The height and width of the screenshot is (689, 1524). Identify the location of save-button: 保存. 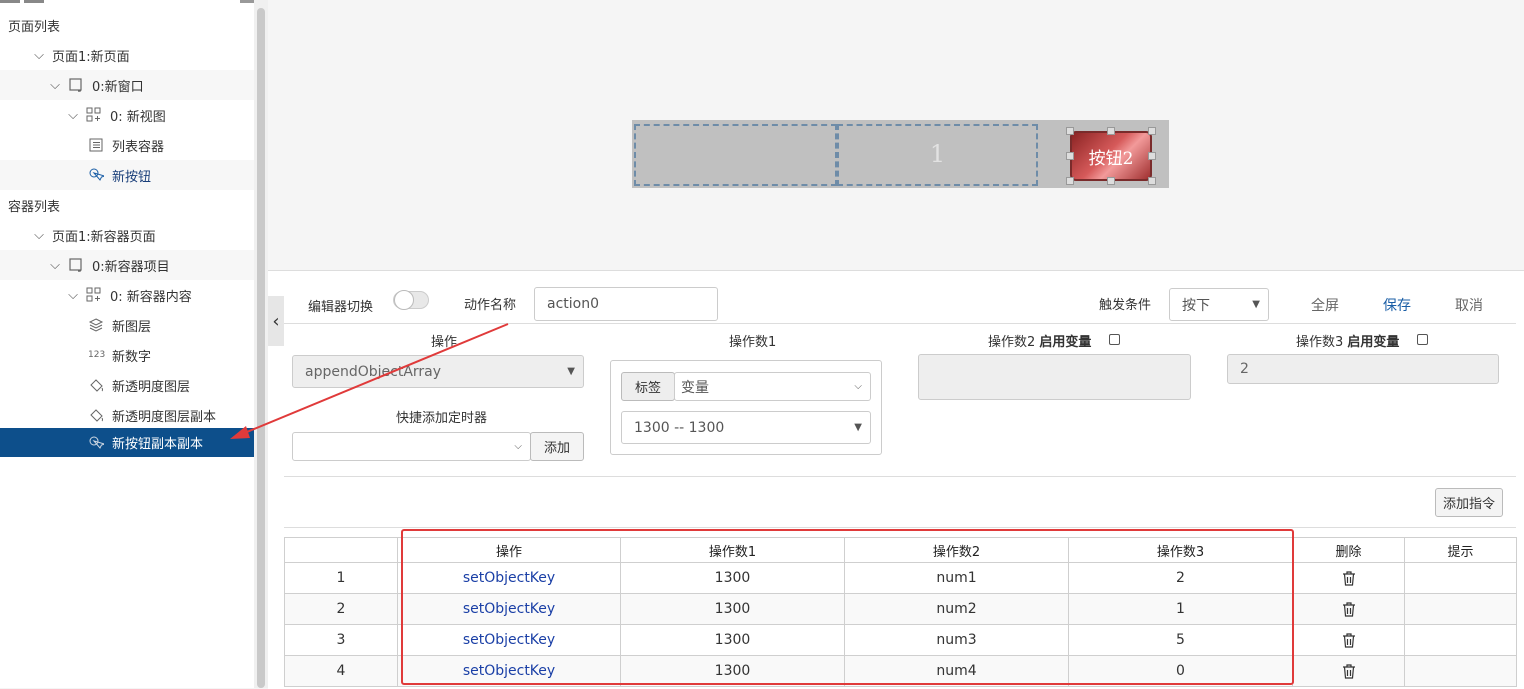
(1397, 305).